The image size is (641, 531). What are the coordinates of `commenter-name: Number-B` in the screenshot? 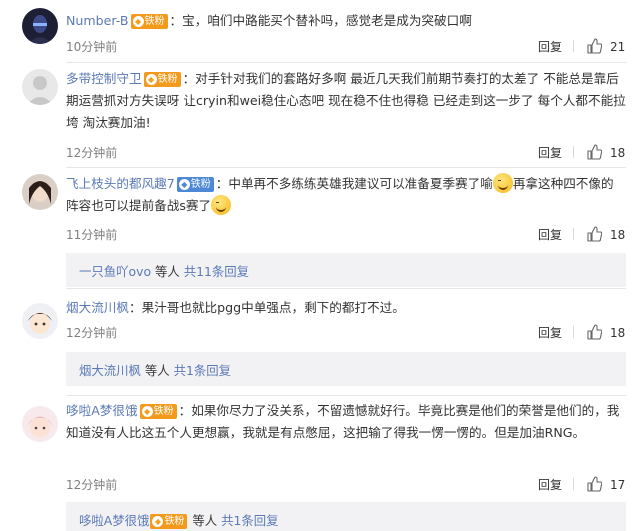 It's located at (97, 20).